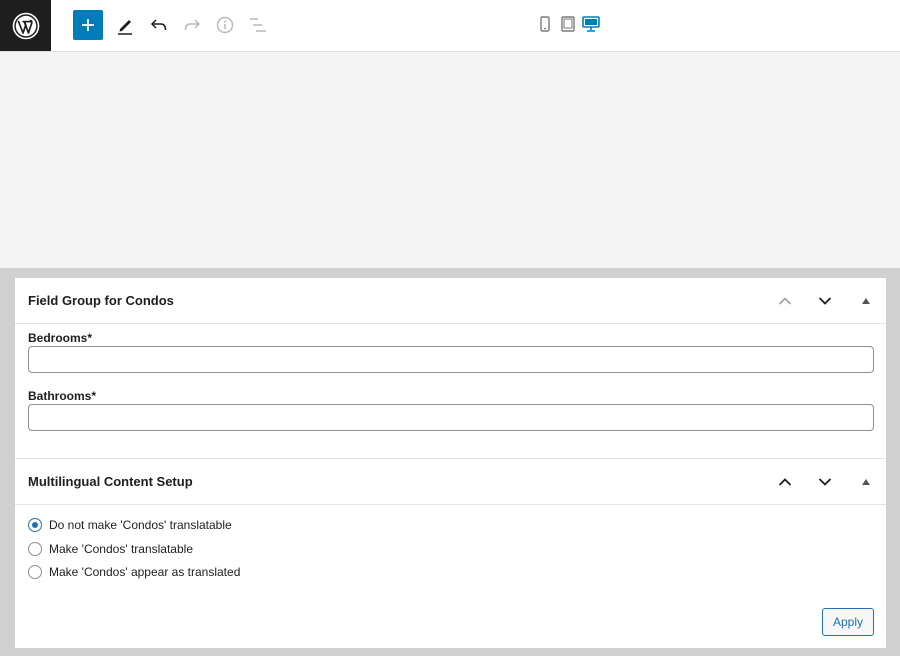 This screenshot has height=656, width=900. I want to click on plus-icon, so click(88, 25).